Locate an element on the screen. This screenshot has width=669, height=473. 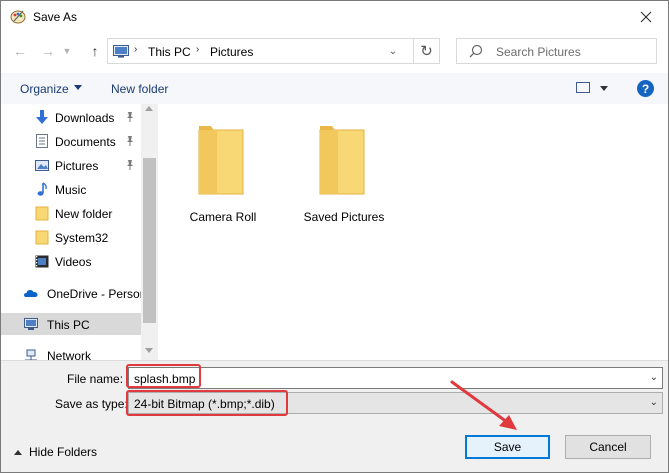
scroll-down-icon is located at coordinates (149, 350).